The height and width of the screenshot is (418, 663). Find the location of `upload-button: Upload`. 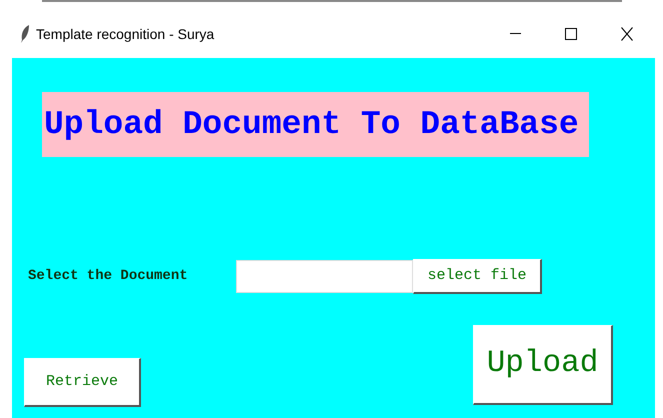

upload-button: Upload is located at coordinates (543, 365).